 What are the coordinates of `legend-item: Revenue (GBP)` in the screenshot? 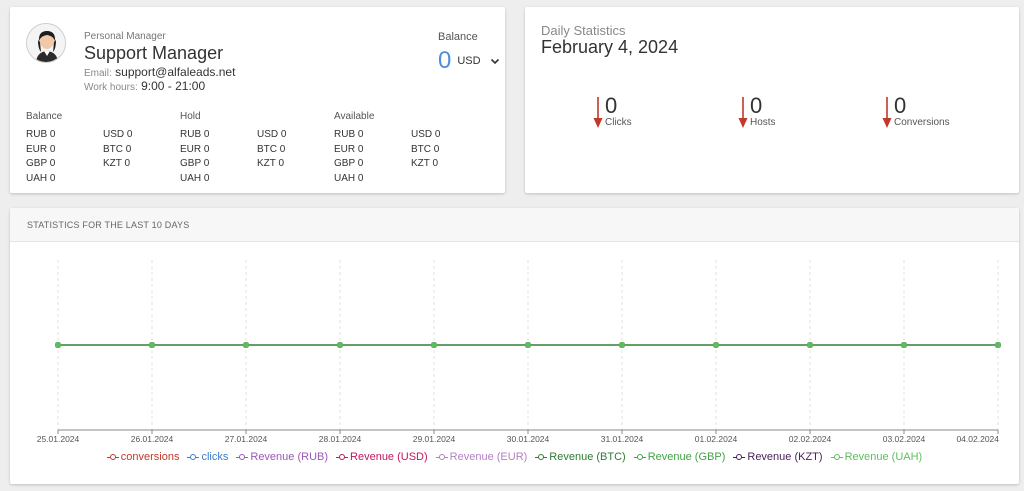 It's located at (679, 457).